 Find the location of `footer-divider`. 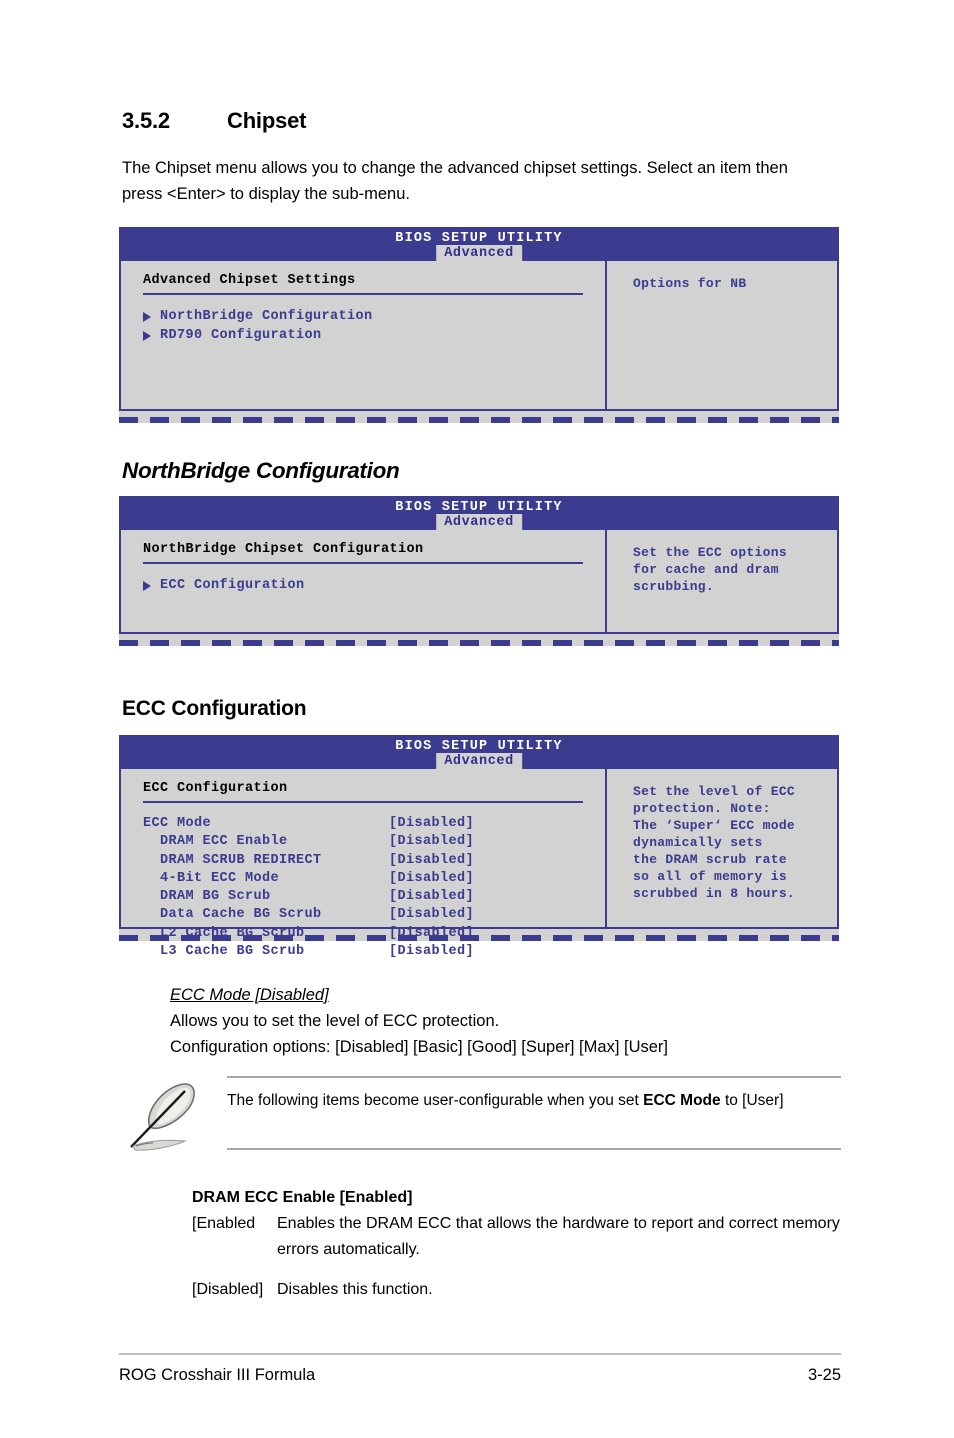

footer-divider is located at coordinates (480, 1354).